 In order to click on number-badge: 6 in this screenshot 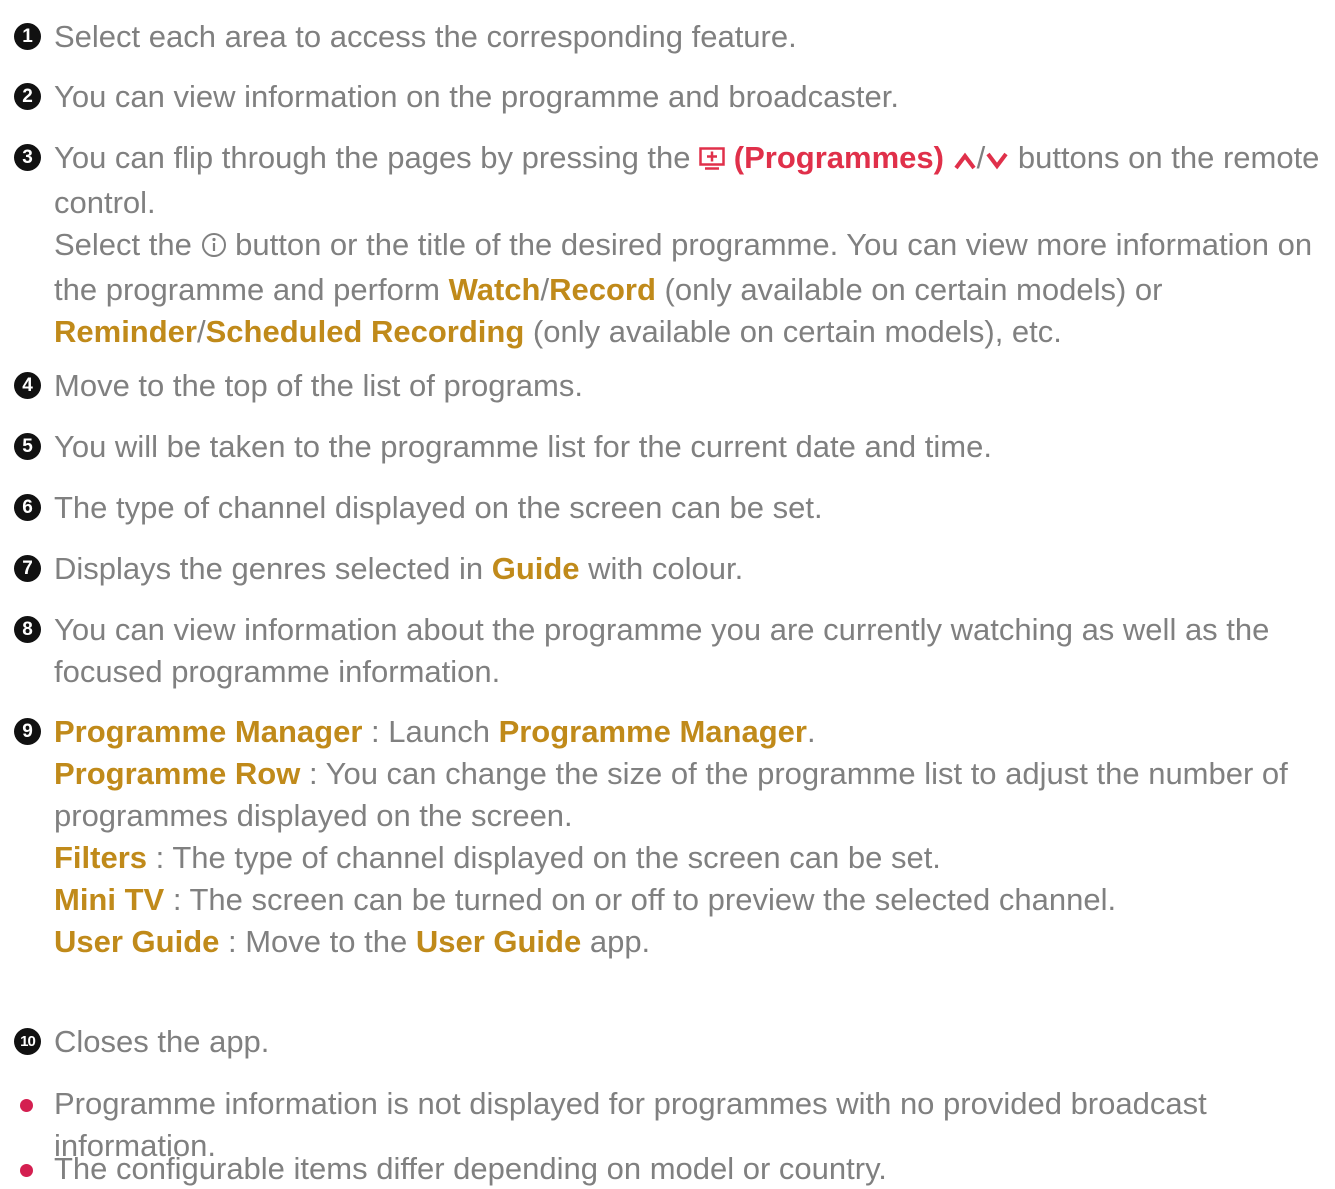, I will do `click(27, 507)`.